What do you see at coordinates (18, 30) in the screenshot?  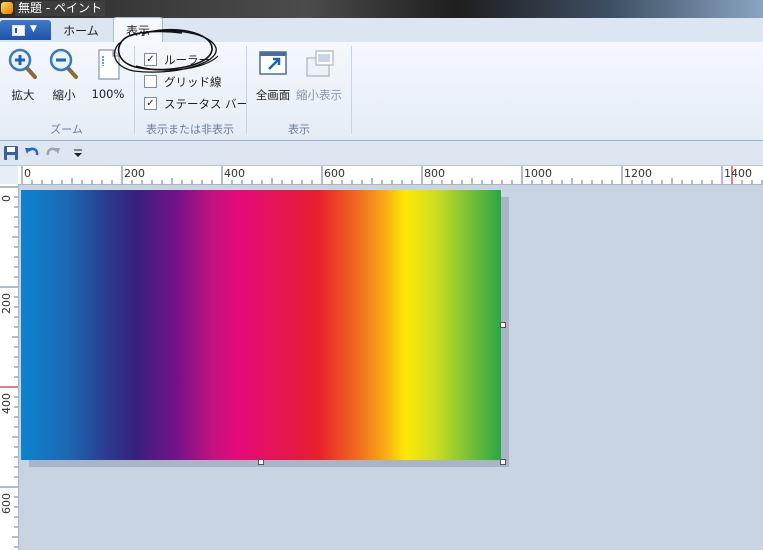 I see `app-menu-icon` at bounding box center [18, 30].